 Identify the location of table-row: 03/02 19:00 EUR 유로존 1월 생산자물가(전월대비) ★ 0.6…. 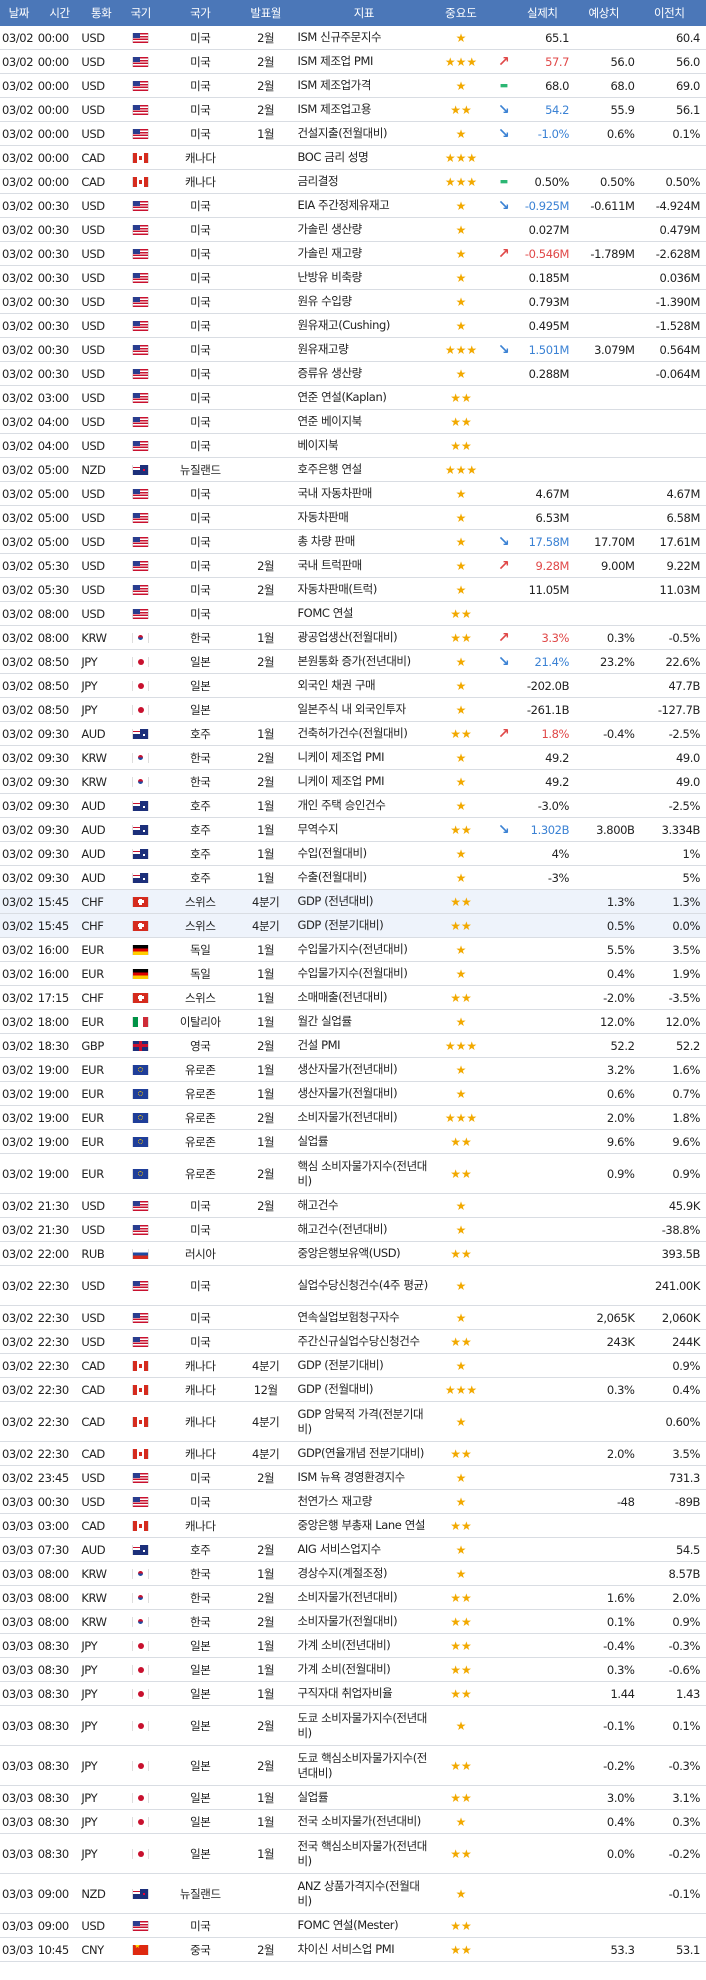
(353, 1094).